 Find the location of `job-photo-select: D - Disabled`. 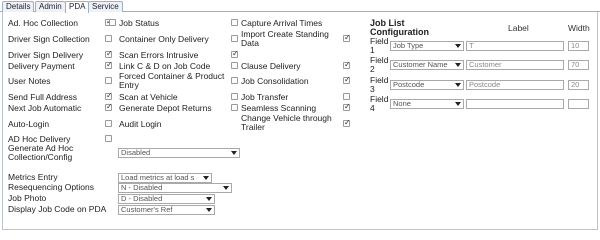

job-photo-select: D - Disabled is located at coordinates (166, 199).